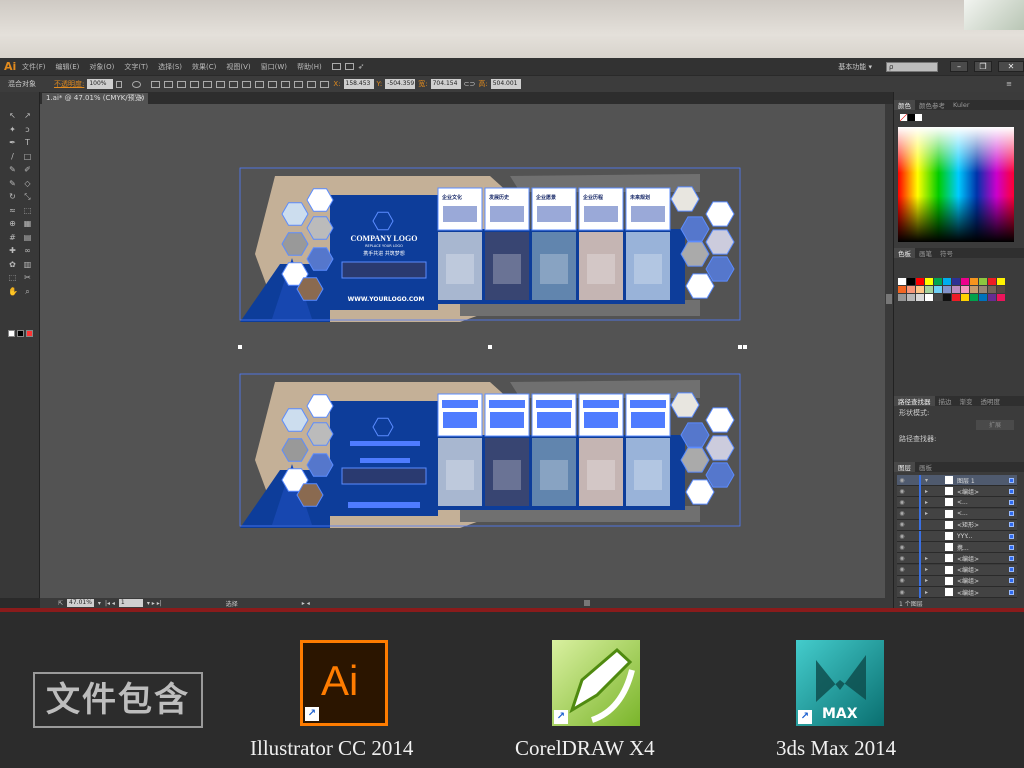 This screenshot has width=1024, height=768. I want to click on align-bottom-icon, so click(234, 84).